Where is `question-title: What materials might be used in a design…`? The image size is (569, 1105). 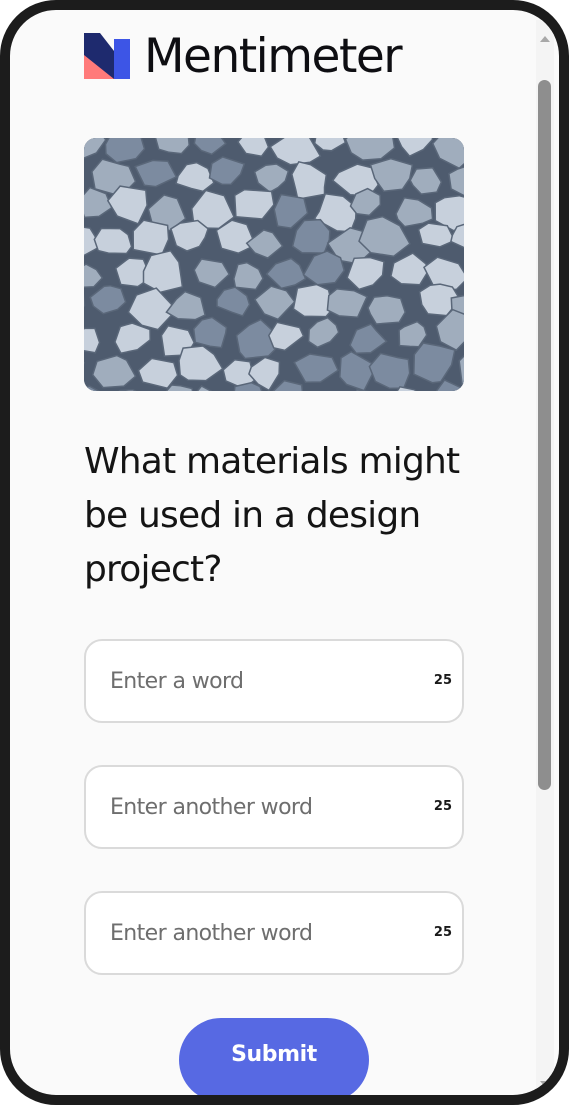
question-title: What materials might be used in a design… is located at coordinates (272, 515).